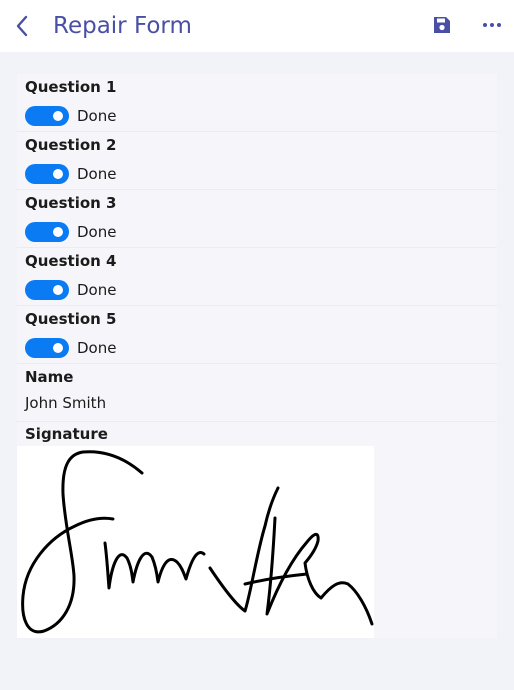  I want to click on question-3-toggle-text: Done, so click(97, 232).